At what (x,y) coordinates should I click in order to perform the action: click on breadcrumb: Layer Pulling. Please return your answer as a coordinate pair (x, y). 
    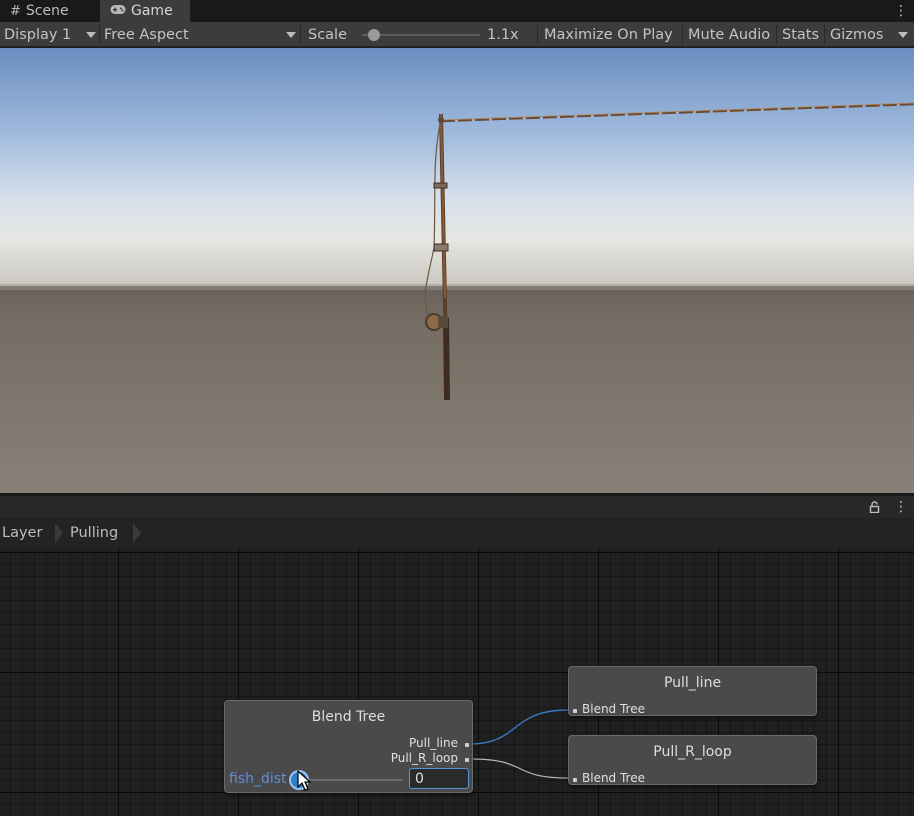
    Looking at the image, I should click on (457, 533).